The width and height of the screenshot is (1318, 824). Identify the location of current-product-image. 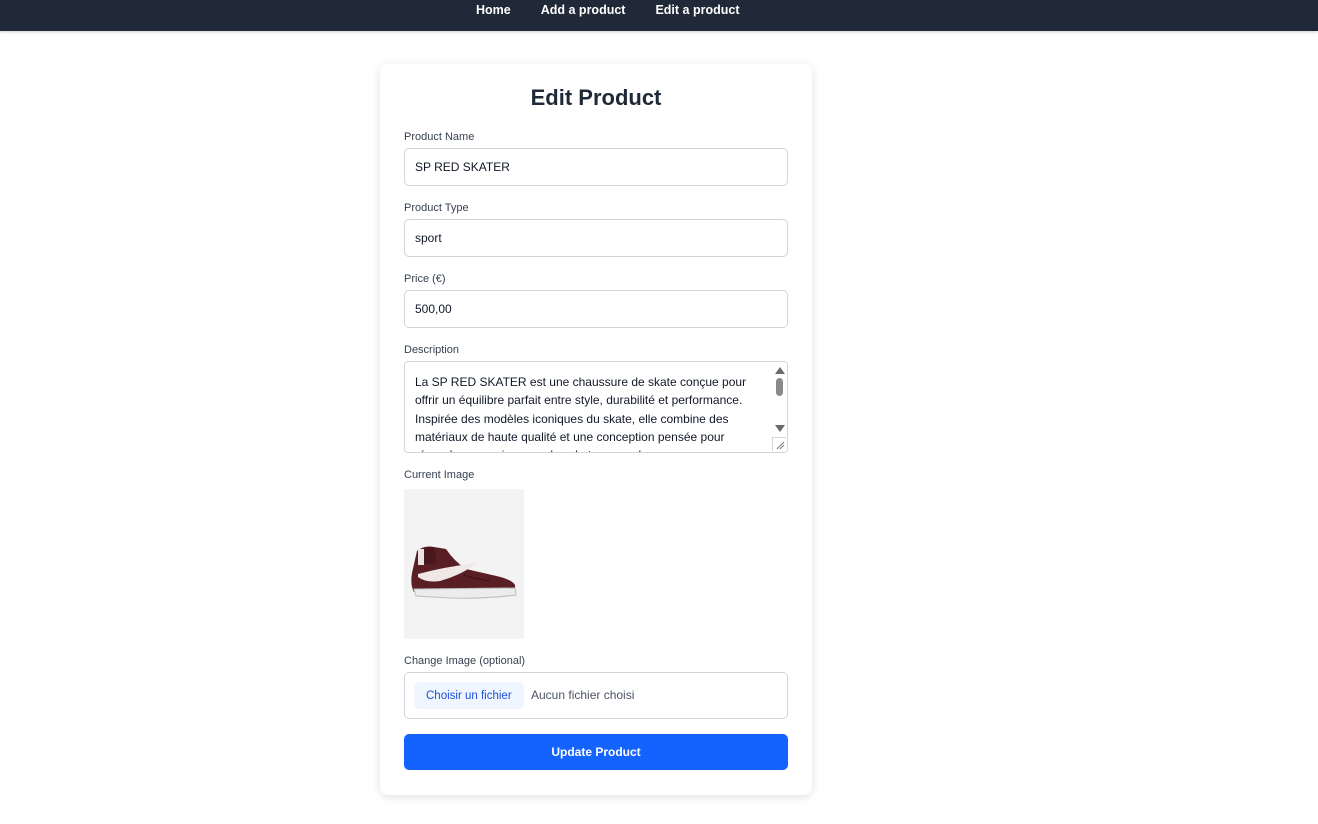
(464, 564).